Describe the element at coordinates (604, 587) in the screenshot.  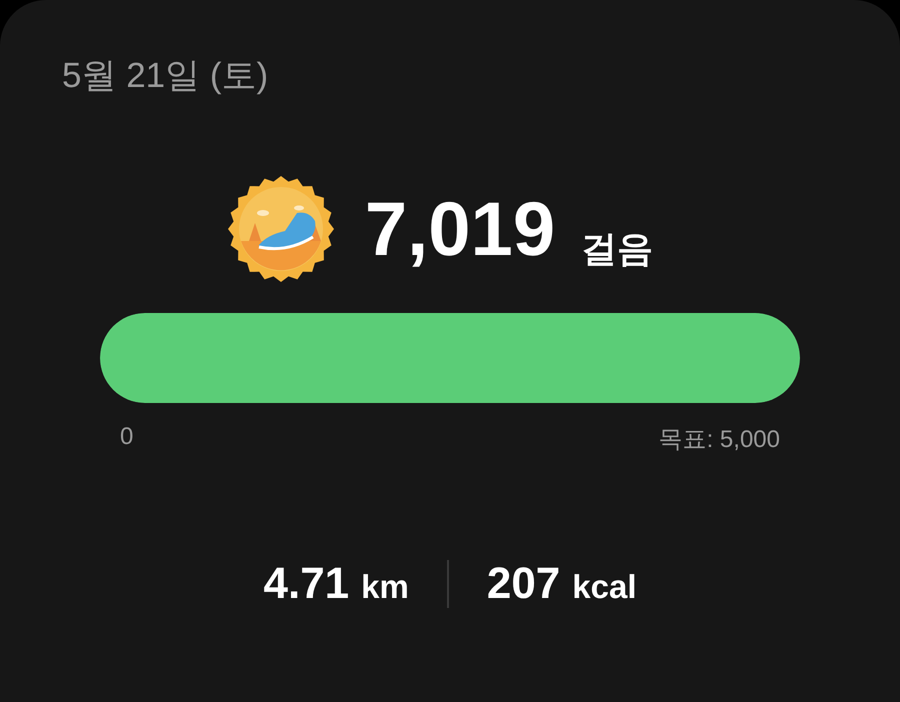
I see `stat-unit: kcal` at that location.